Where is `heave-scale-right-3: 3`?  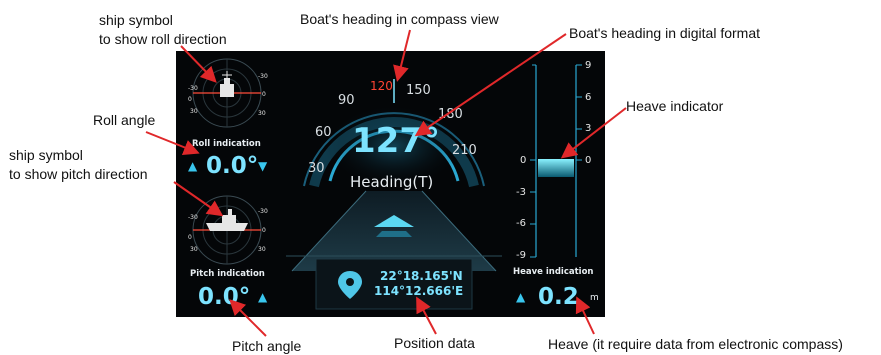
heave-scale-right-3: 3 is located at coordinates (588, 128).